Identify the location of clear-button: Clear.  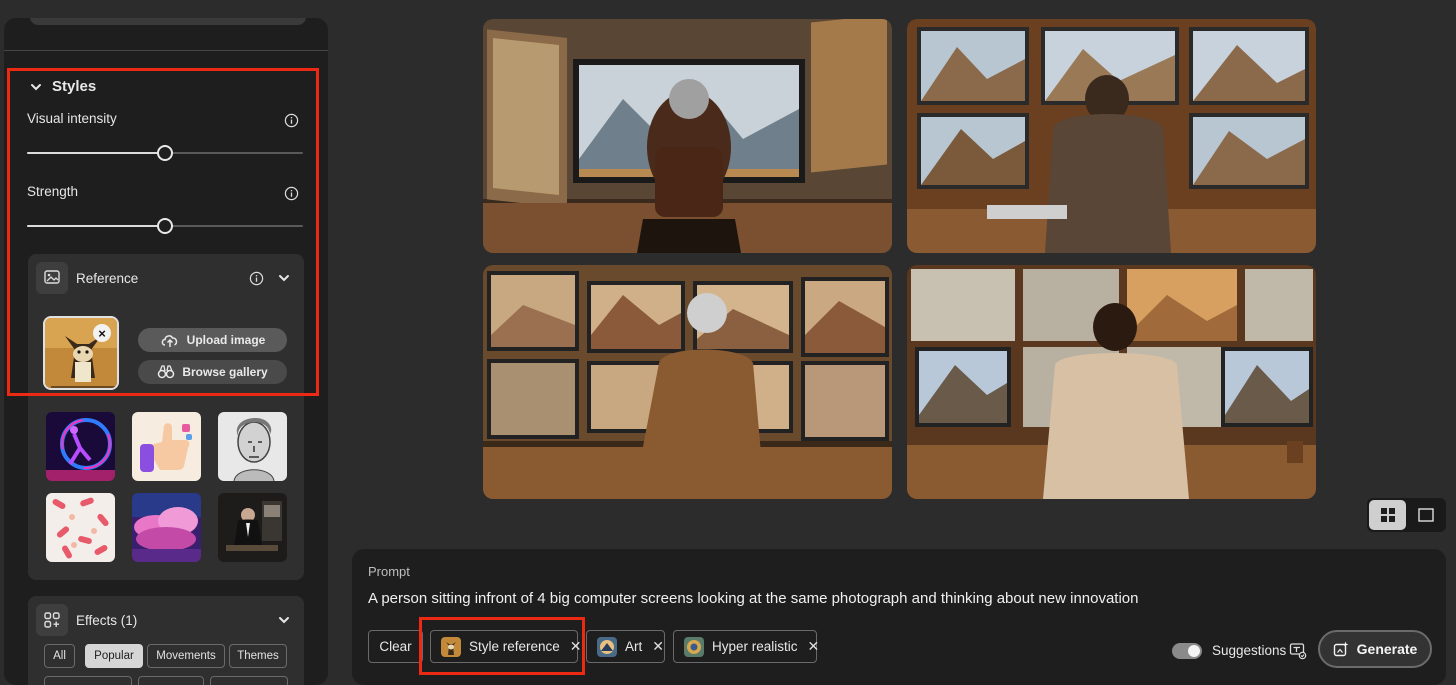
(395, 646).